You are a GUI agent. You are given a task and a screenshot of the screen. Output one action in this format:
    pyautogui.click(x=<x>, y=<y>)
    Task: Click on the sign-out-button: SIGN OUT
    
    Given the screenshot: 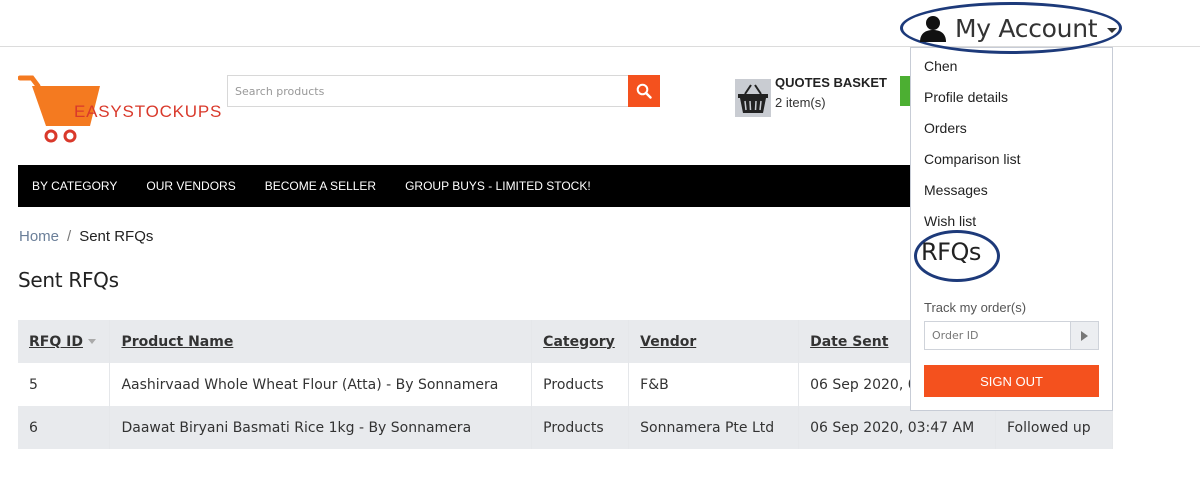 What is the action you would take?
    pyautogui.click(x=1011, y=381)
    